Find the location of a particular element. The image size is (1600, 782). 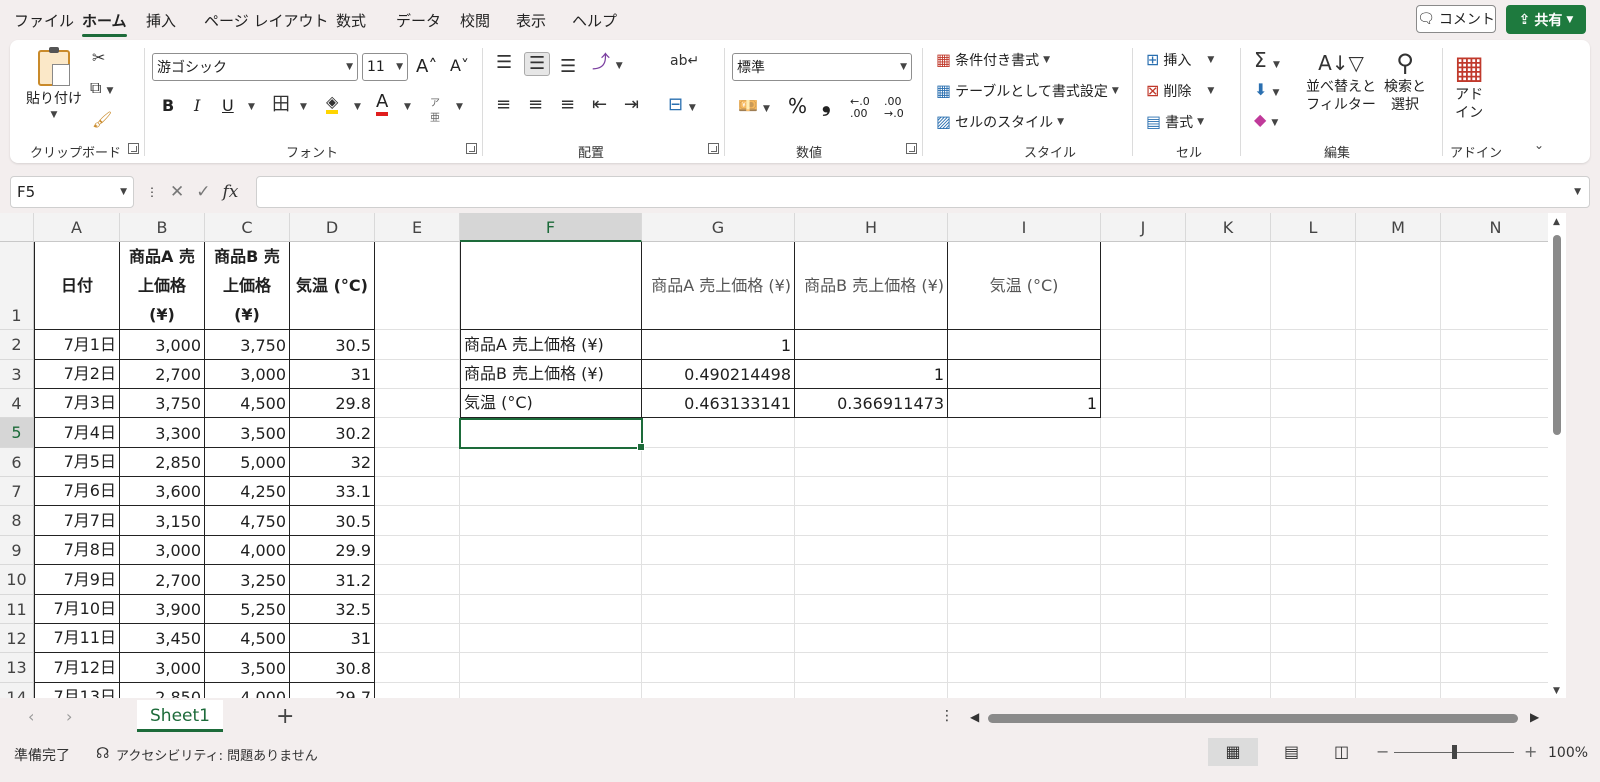

cell-c4: 4,500 is located at coordinates (247, 403).